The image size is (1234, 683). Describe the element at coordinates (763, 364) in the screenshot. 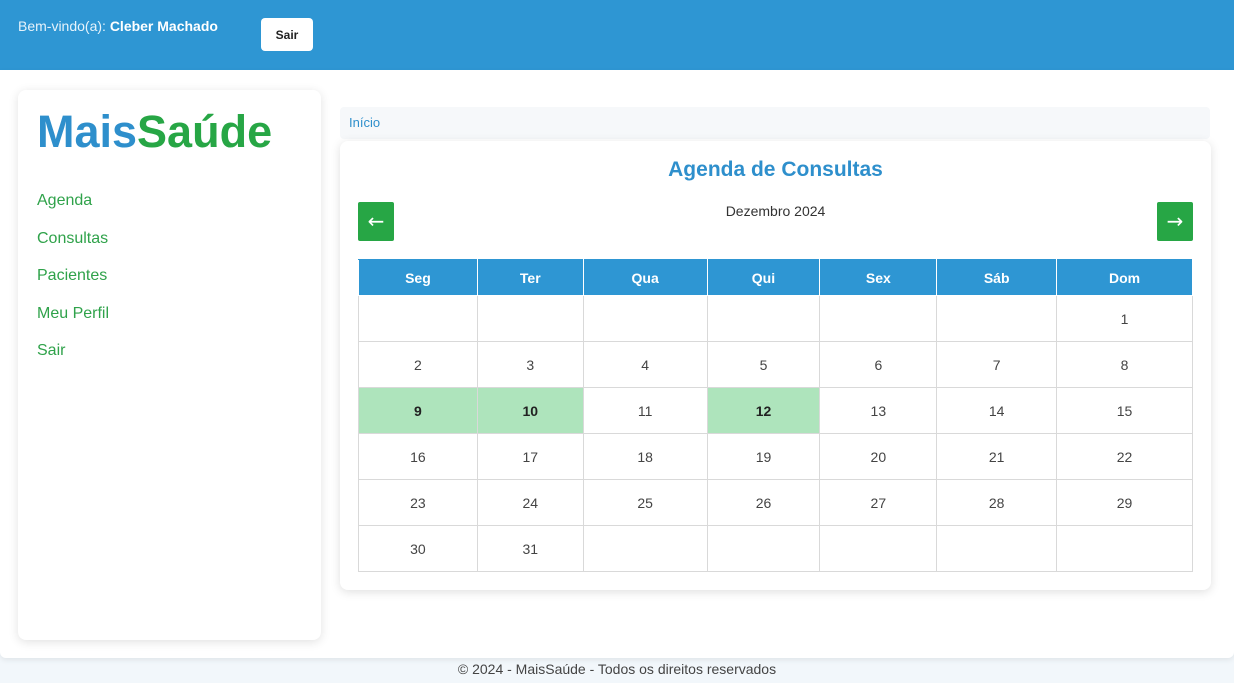

I see `calendar-day-cell: 5` at that location.